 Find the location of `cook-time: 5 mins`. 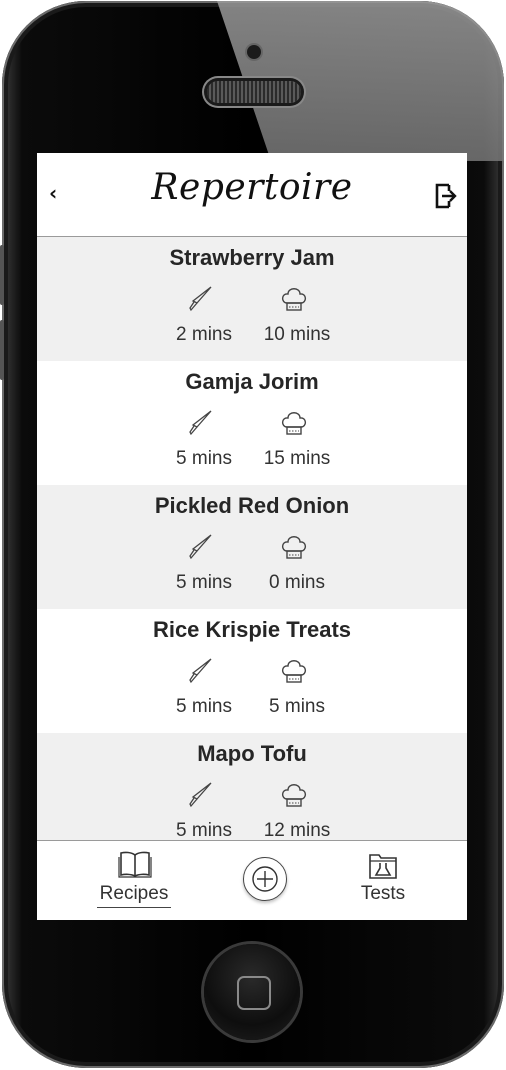

cook-time: 5 mins is located at coordinates (297, 706).